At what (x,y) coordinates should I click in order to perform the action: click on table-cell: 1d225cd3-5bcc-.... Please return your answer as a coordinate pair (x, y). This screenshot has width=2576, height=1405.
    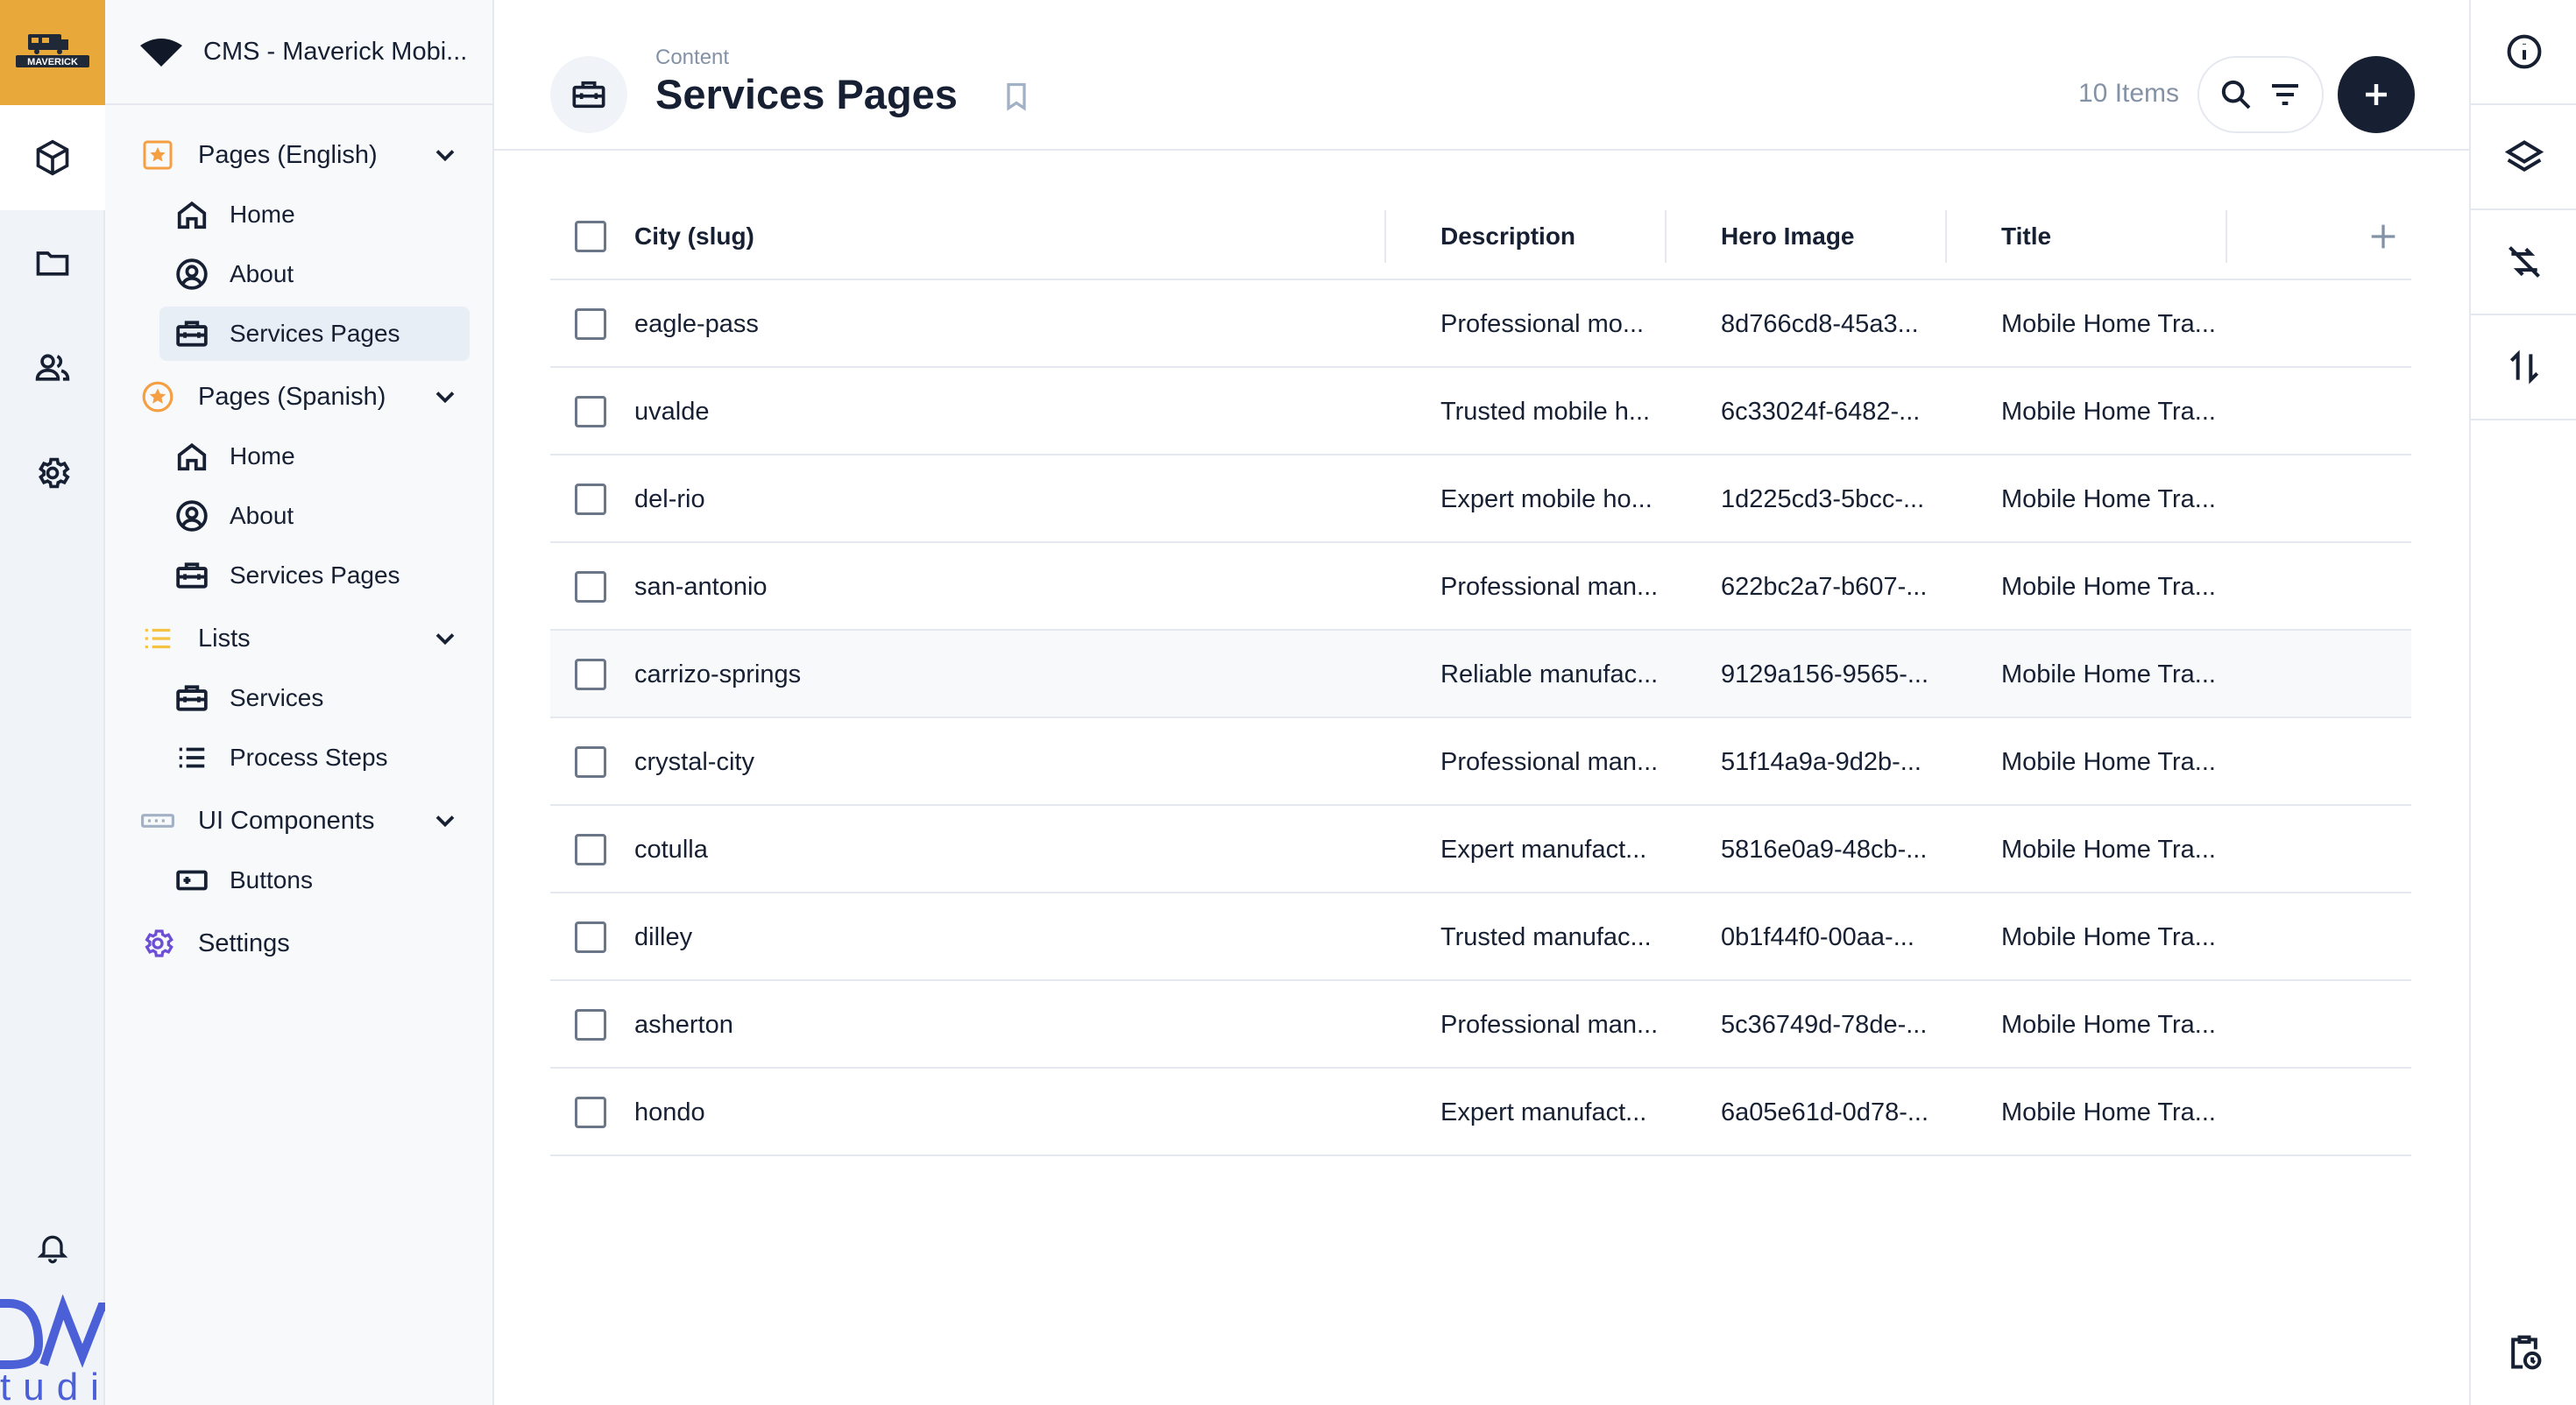
    Looking at the image, I should click on (1823, 498).